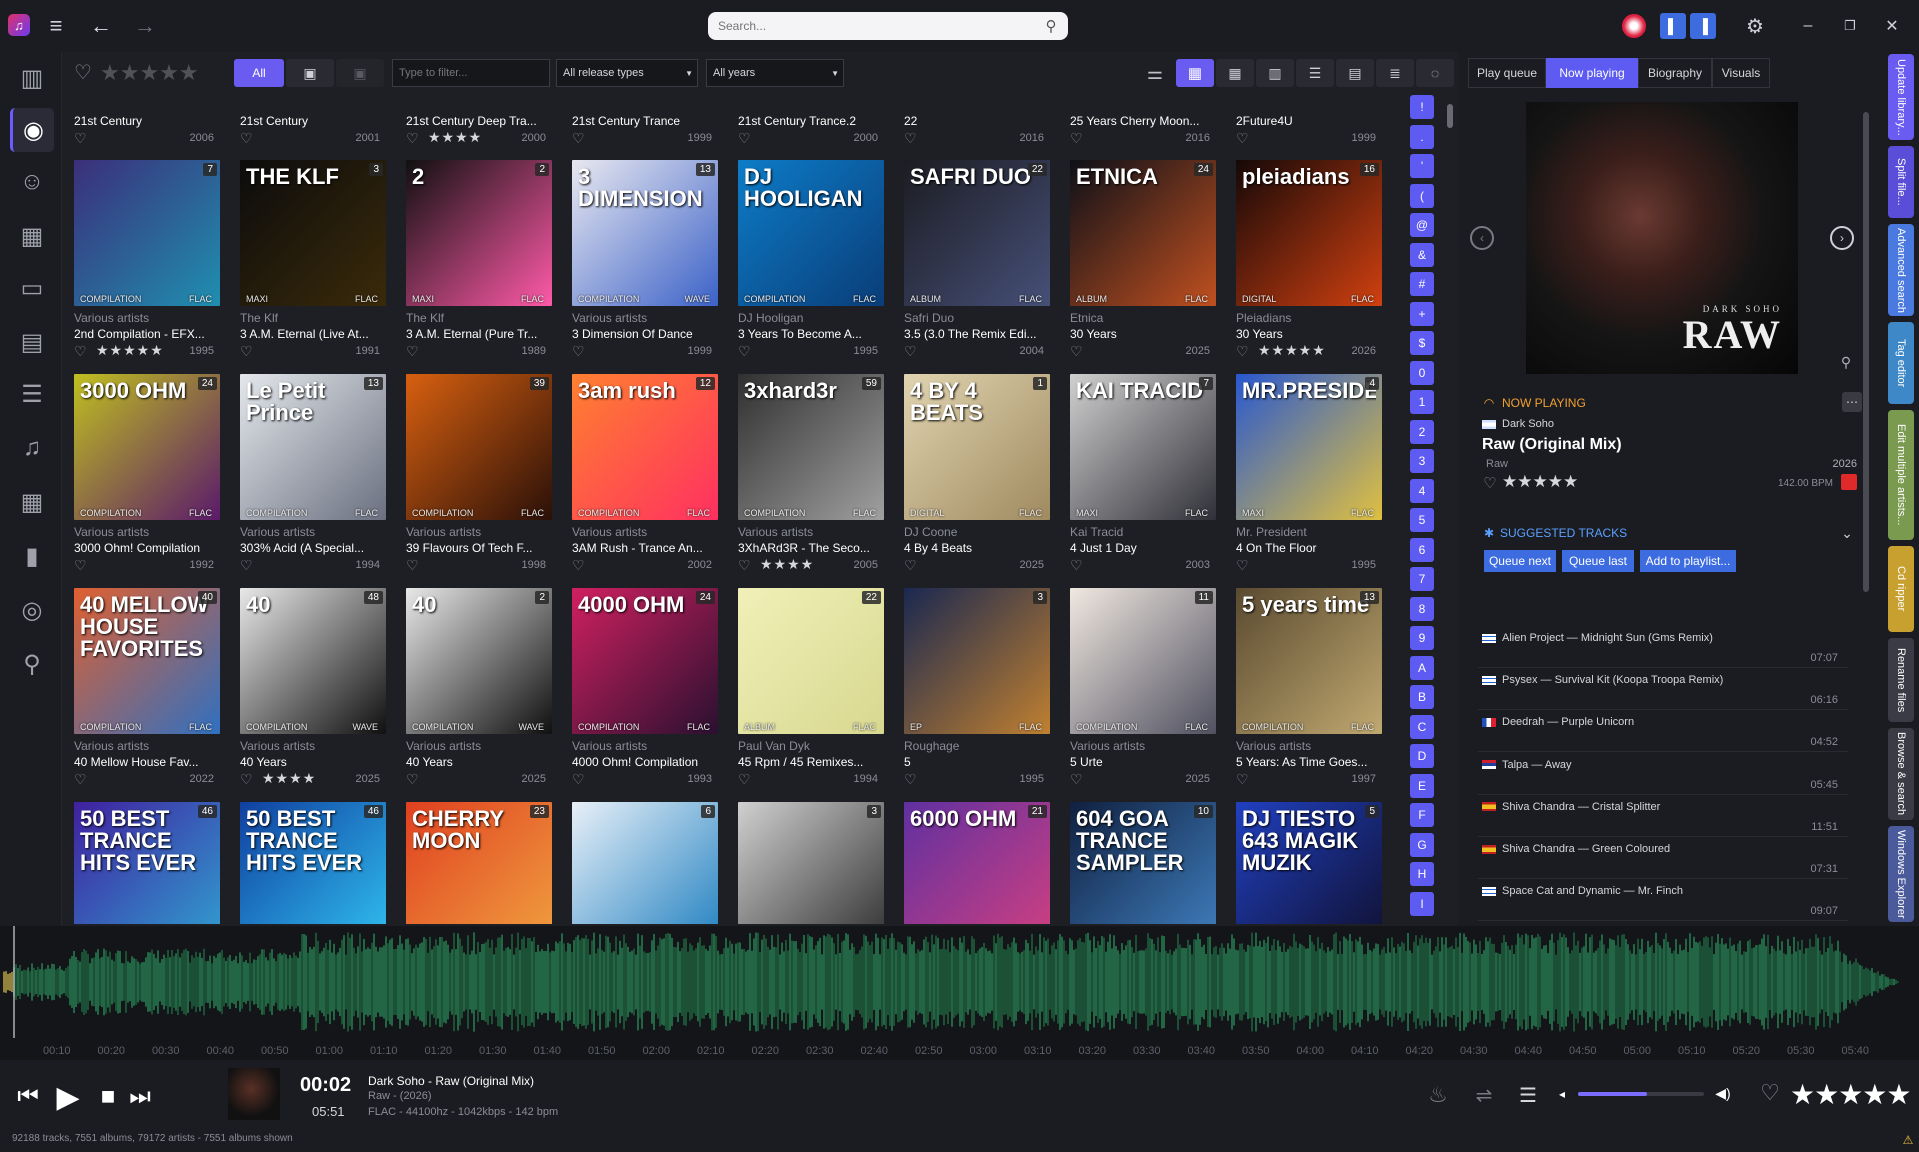 The height and width of the screenshot is (1152, 1919). What do you see at coordinates (254, 1094) in the screenshot?
I see `player-cover` at bounding box center [254, 1094].